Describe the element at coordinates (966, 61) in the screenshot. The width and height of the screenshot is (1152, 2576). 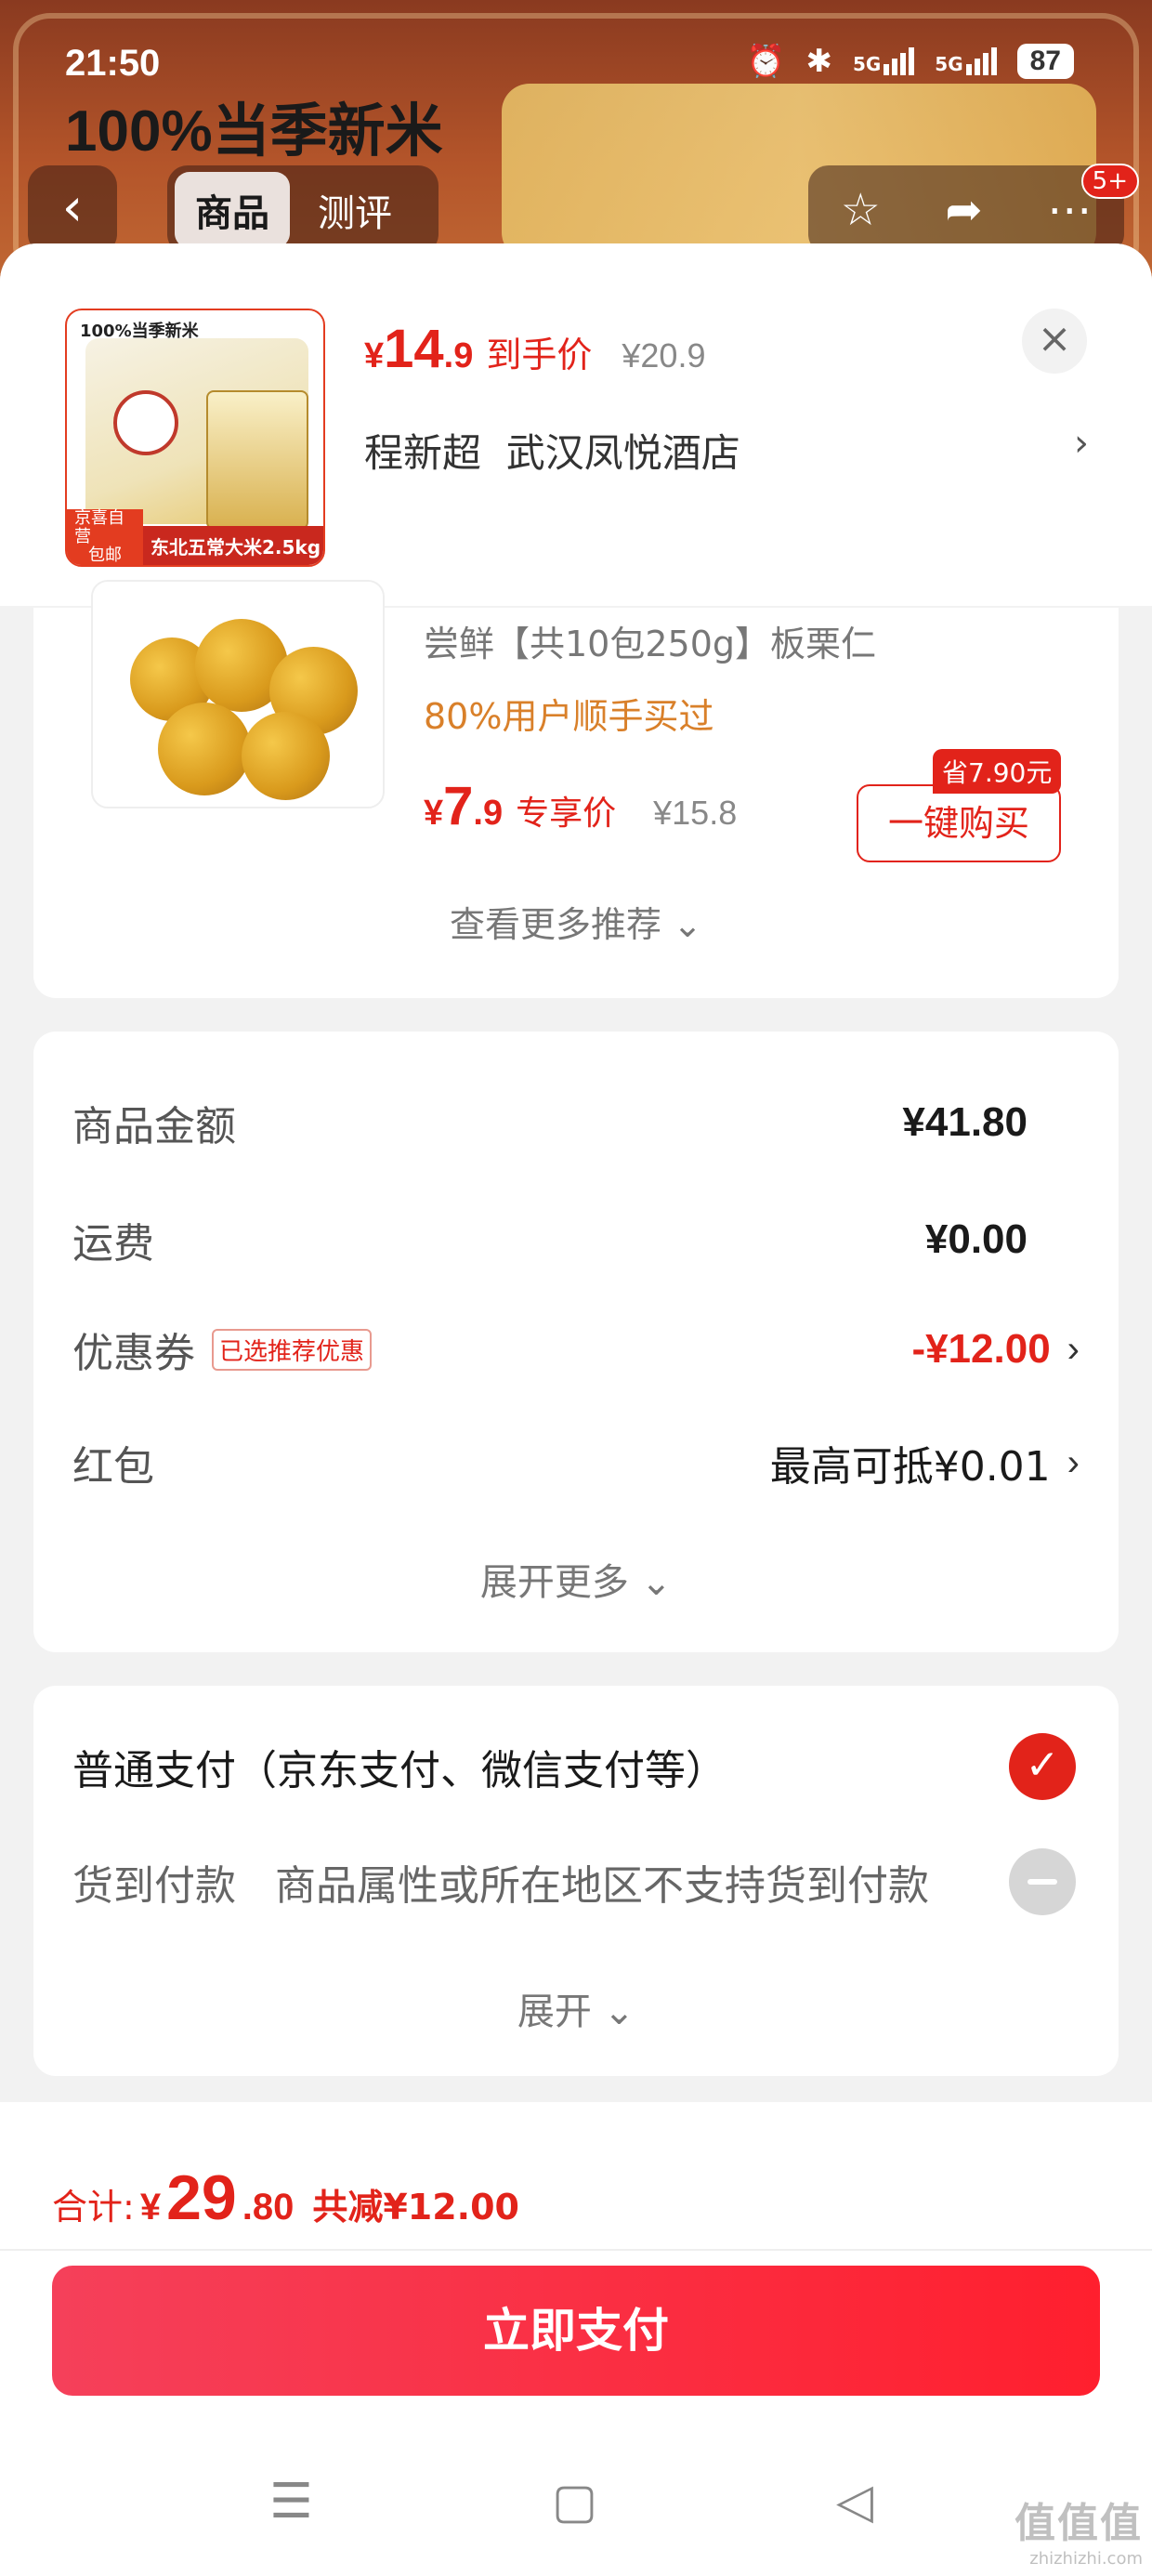
I see `signal-2-icon: 5G` at that location.